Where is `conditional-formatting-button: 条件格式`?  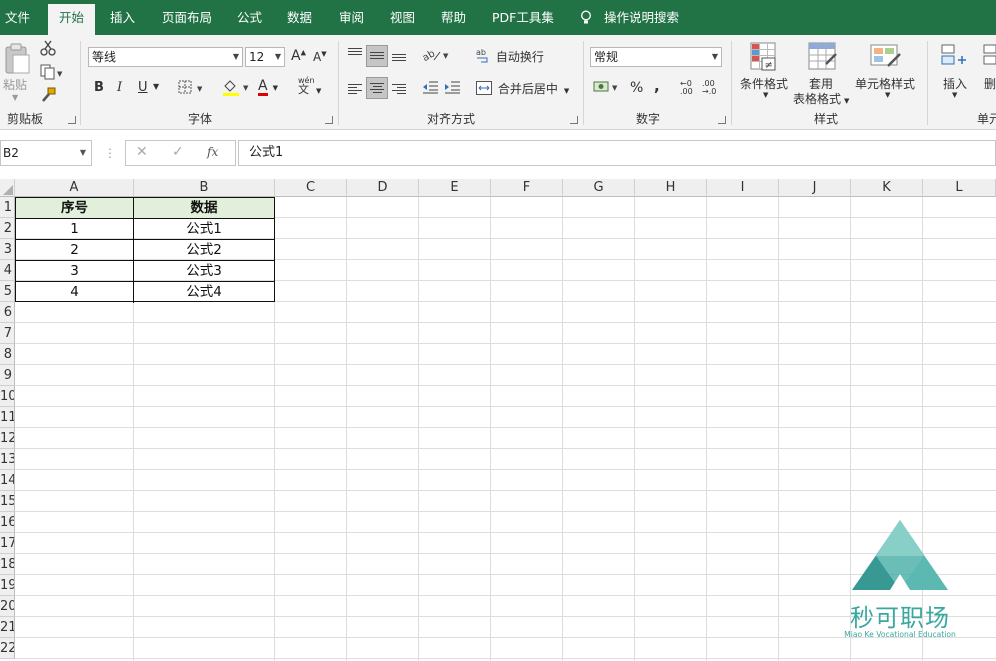 conditional-formatting-button: 条件格式 is located at coordinates (764, 83).